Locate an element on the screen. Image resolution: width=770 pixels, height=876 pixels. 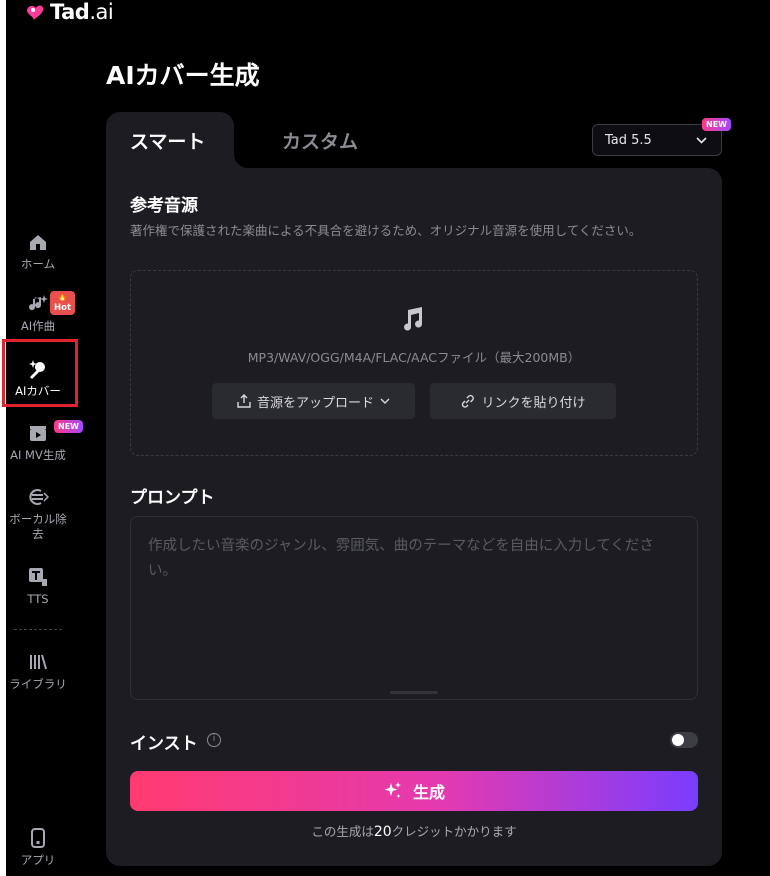
tab-custom: カスタム is located at coordinates (320, 140).